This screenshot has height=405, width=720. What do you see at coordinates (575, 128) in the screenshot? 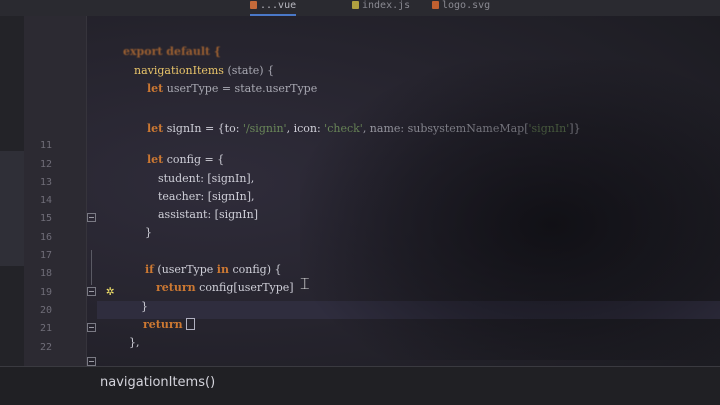
I see `code-token: ]}` at bounding box center [575, 128].